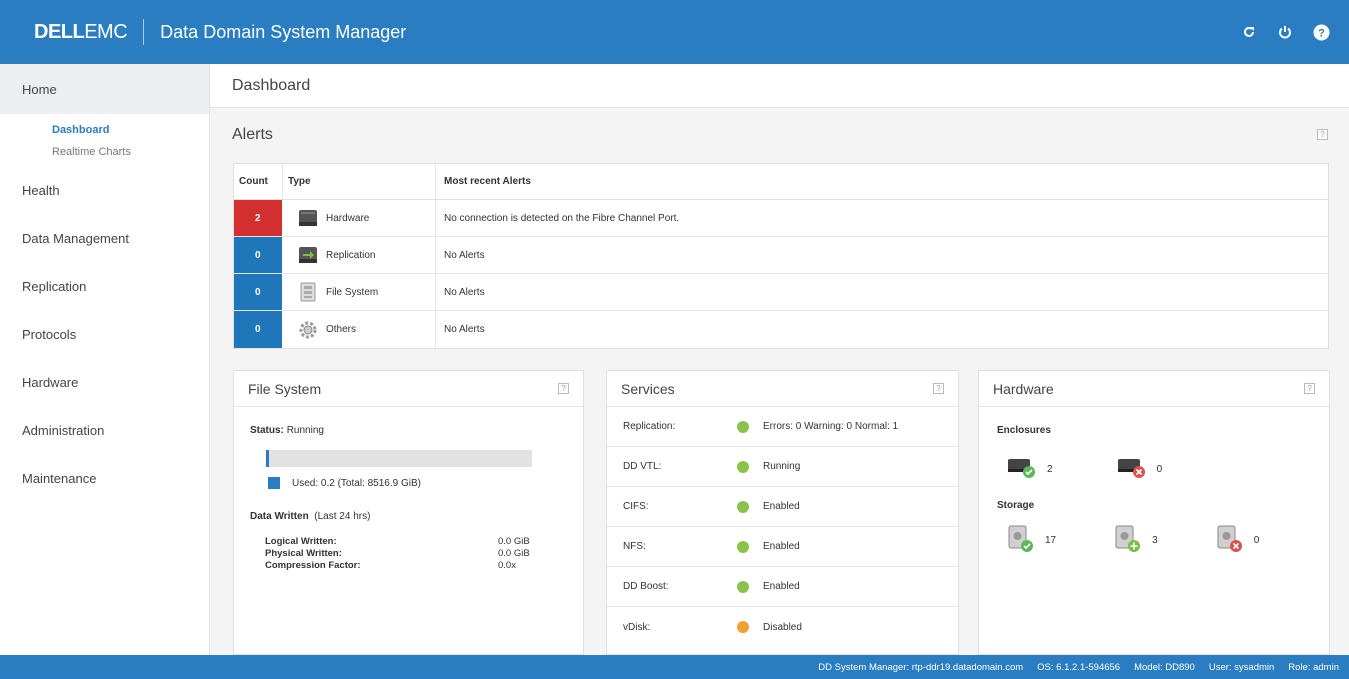 The height and width of the screenshot is (679, 1349). Describe the element at coordinates (397, 541) in the screenshot. I see `logical-written-row: Logical Written: 0.0 GiB` at that location.